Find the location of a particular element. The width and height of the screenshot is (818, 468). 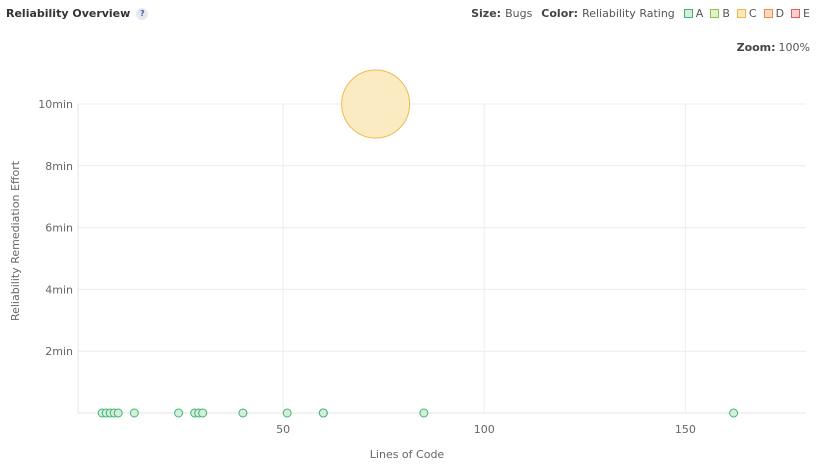

rating-filter-c: C is located at coordinates (746, 13).